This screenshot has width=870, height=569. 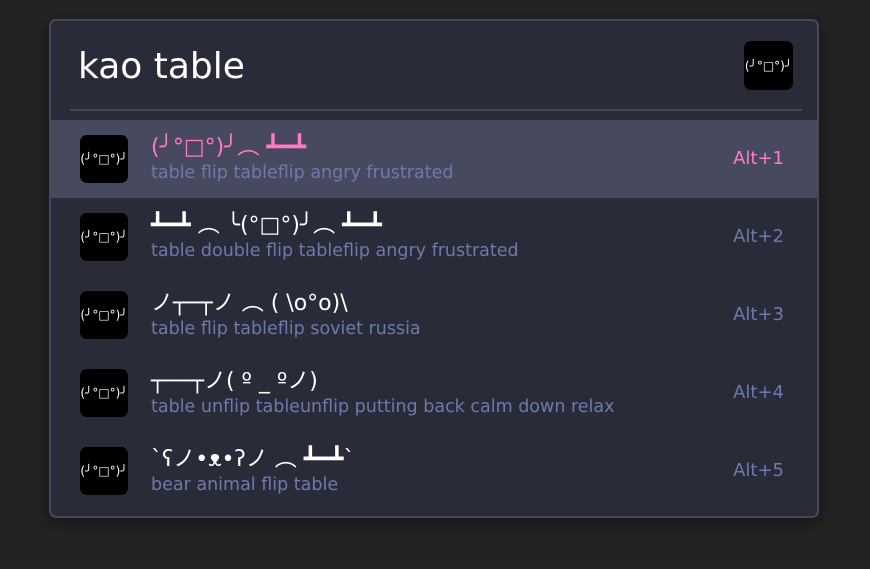 I want to click on result-shortcut: Alt+2, so click(x=758, y=236).